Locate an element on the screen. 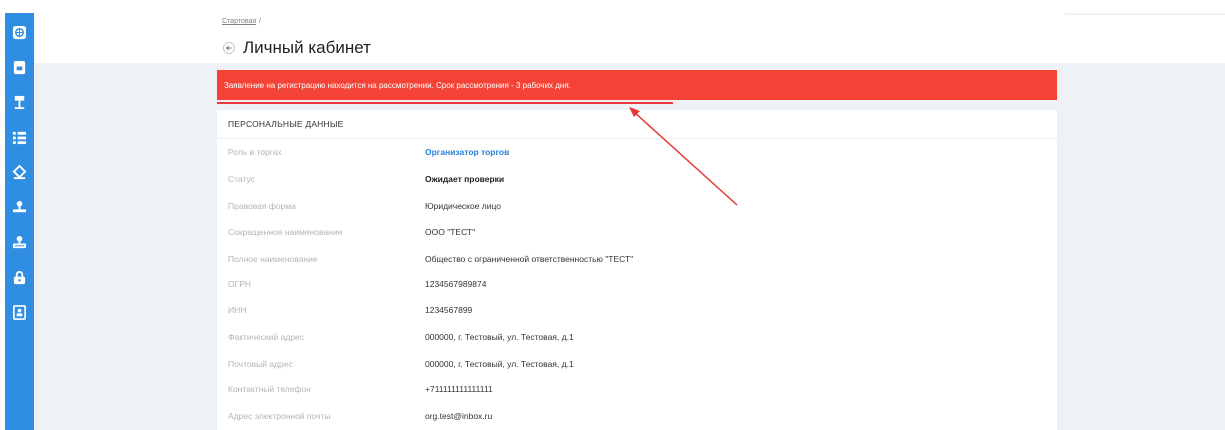  row-label: ИНН is located at coordinates (237, 310).